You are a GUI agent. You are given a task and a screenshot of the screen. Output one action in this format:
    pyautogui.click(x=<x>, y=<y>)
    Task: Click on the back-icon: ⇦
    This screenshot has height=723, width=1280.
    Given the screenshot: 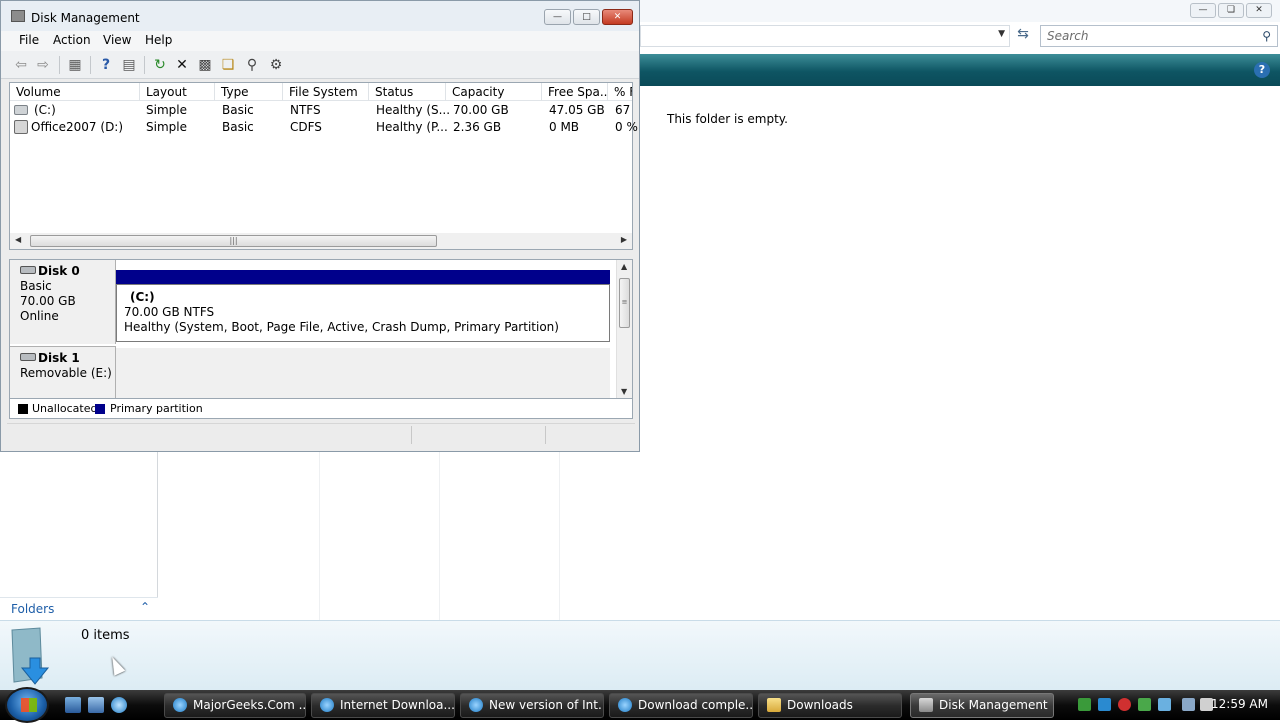 What is the action you would take?
    pyautogui.click(x=21, y=65)
    